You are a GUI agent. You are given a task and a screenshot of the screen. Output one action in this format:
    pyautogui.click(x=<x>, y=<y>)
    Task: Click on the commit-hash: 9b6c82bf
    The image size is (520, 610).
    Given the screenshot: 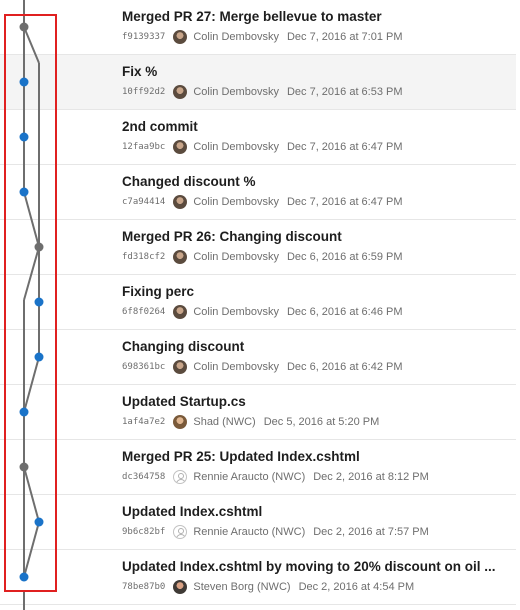 What is the action you would take?
    pyautogui.click(x=143, y=532)
    